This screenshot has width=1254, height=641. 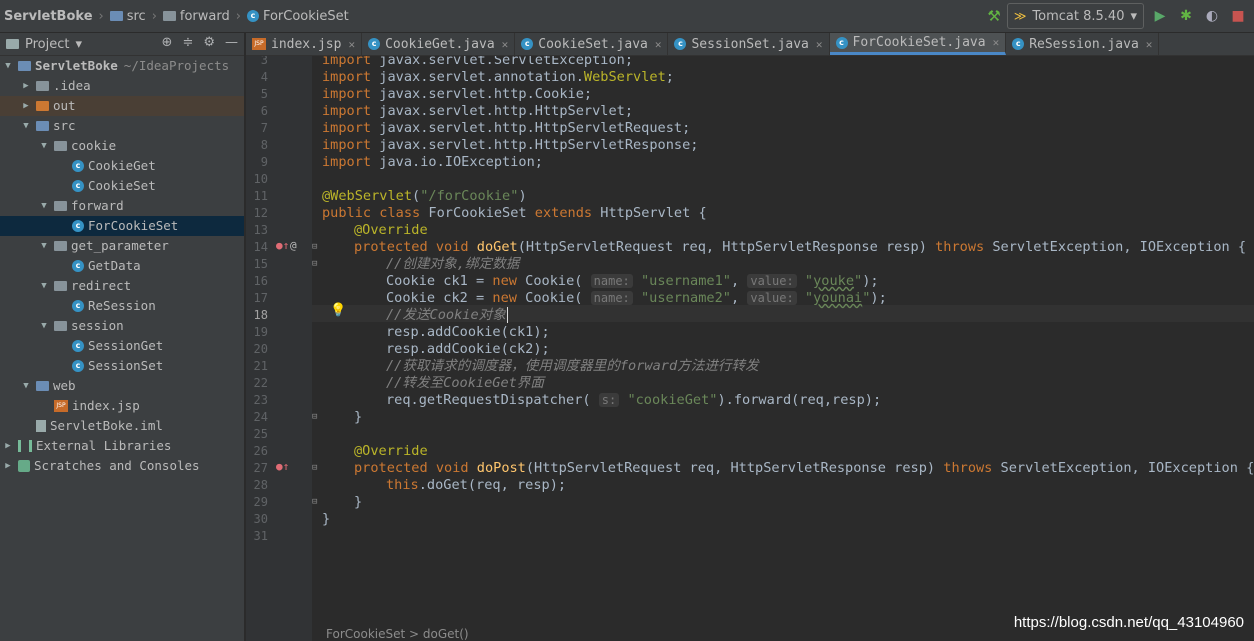 I want to click on tree-item-label: get_parameter, so click(x=120, y=245).